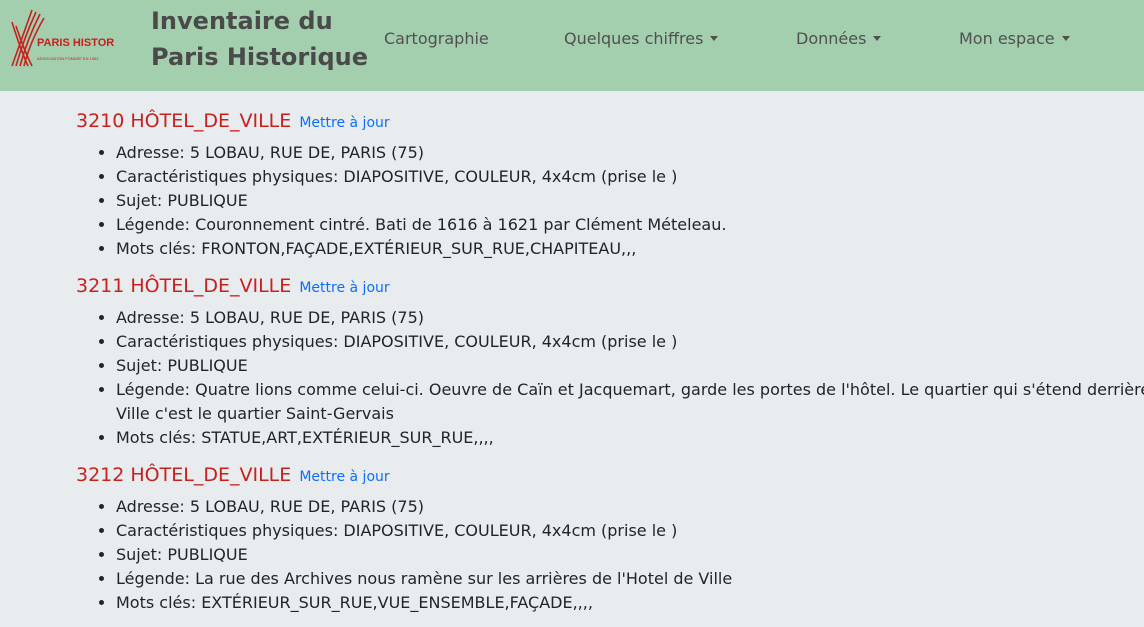 Image resolution: width=1144 pixels, height=627 pixels. What do you see at coordinates (242, 21) in the screenshot?
I see `brand-line-1: Inventaire du` at bounding box center [242, 21].